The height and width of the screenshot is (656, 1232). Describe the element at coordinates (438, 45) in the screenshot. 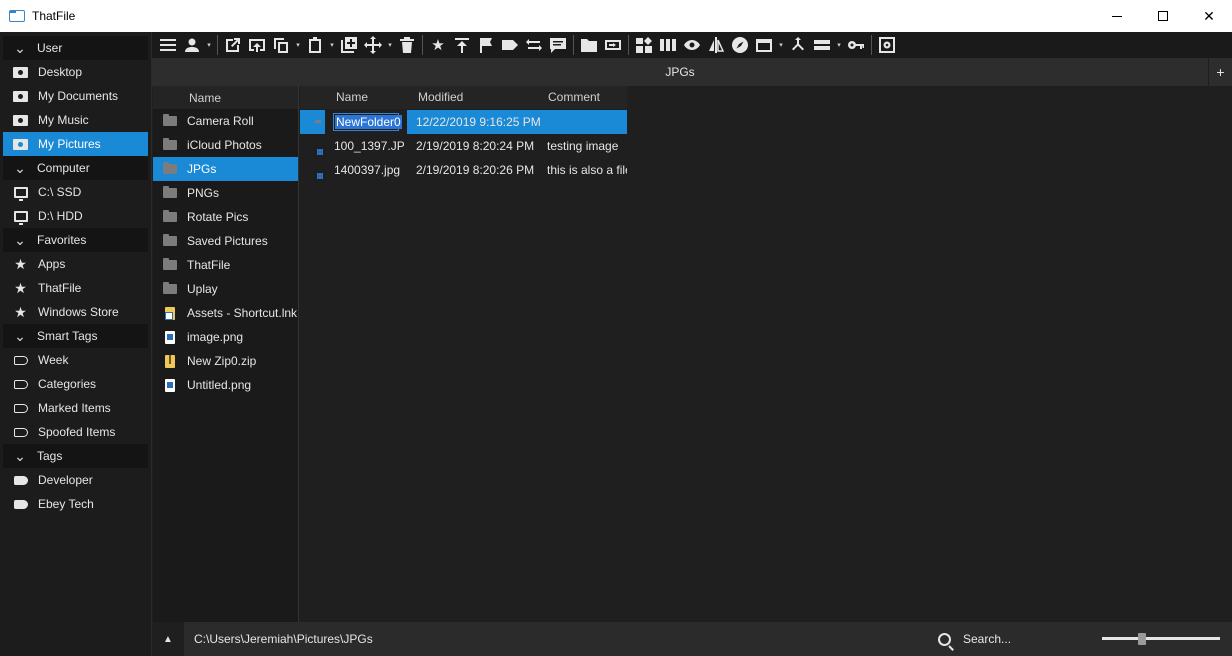

I see `favorite-button: ★` at that location.